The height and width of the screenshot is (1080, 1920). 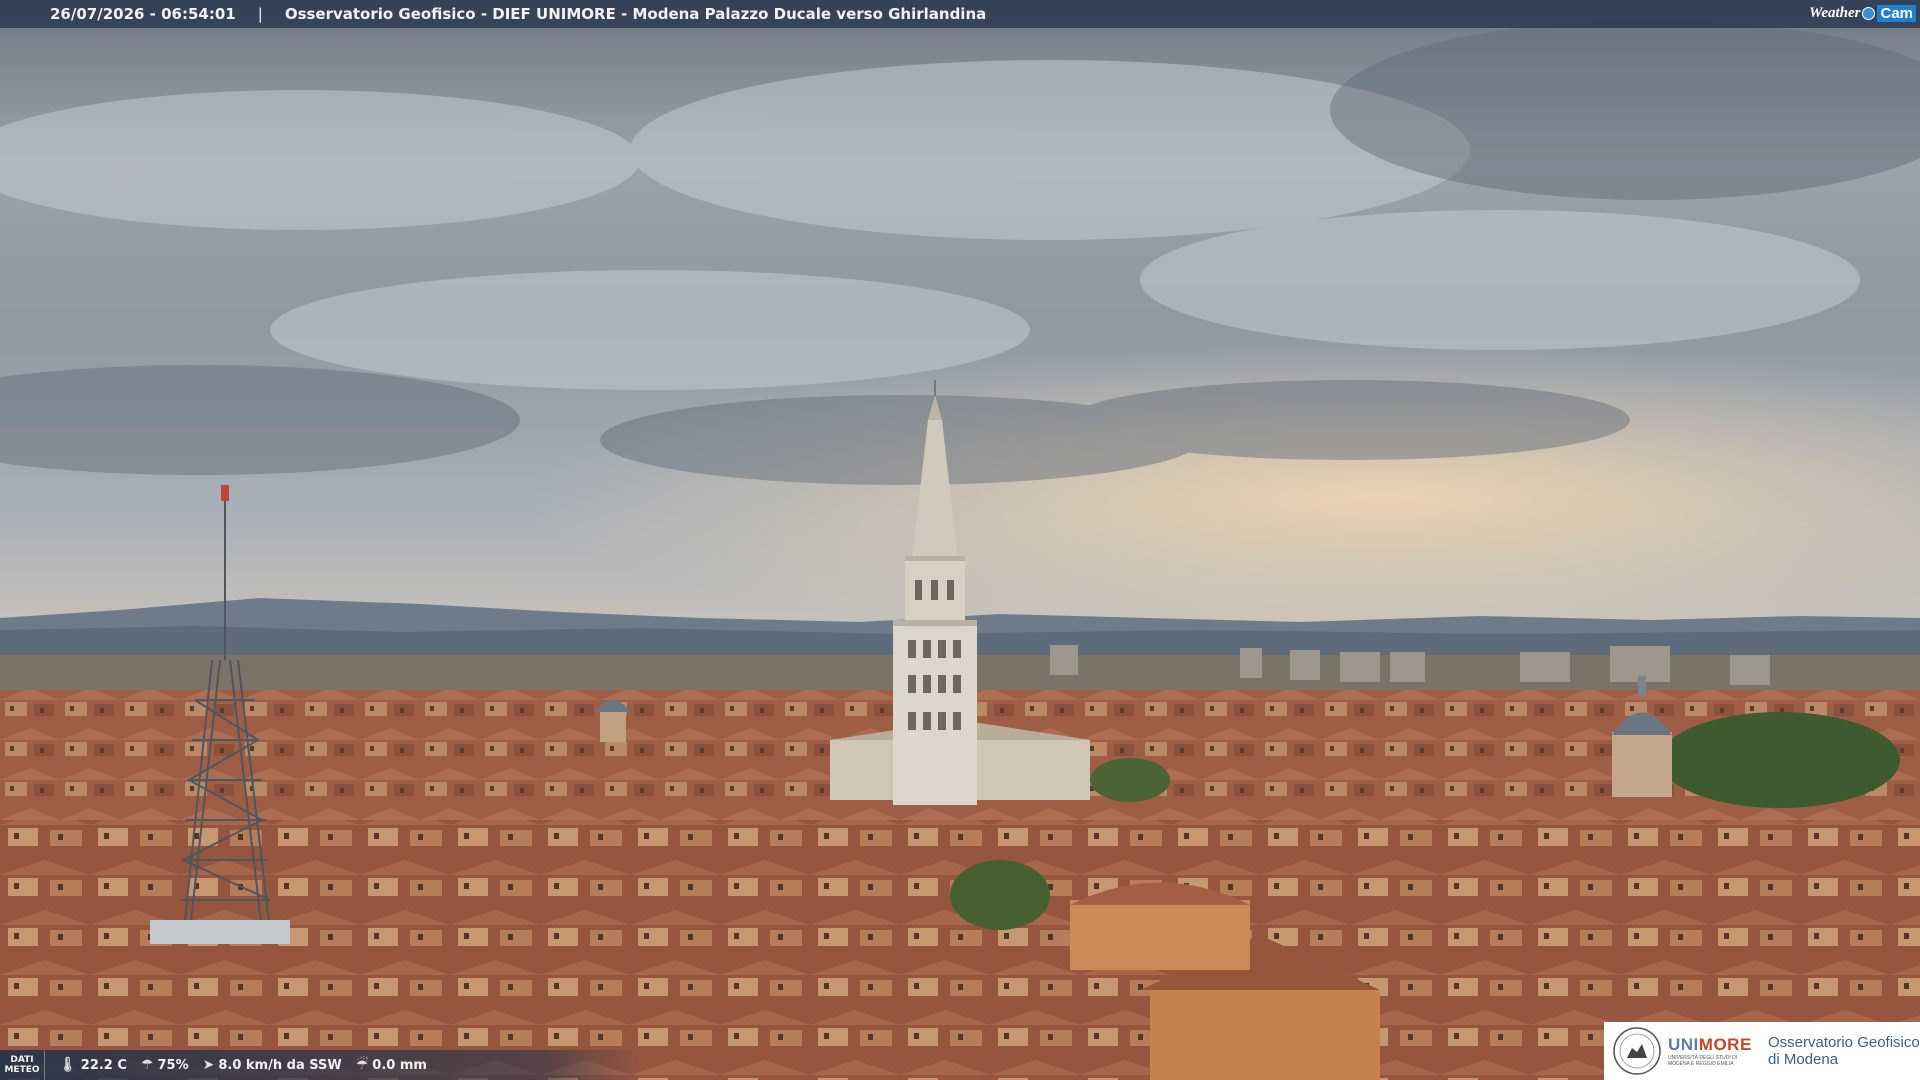 What do you see at coordinates (1896, 13) in the screenshot?
I see `weathercam-logo-right: Cam` at bounding box center [1896, 13].